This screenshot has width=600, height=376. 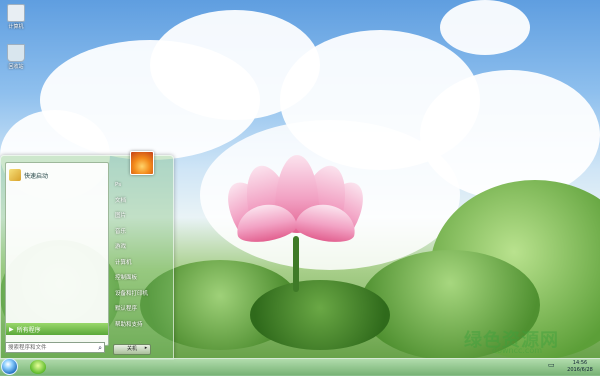 What do you see at coordinates (517, 350) in the screenshot?
I see `watermark-sub: downcc.com` at bounding box center [517, 350].